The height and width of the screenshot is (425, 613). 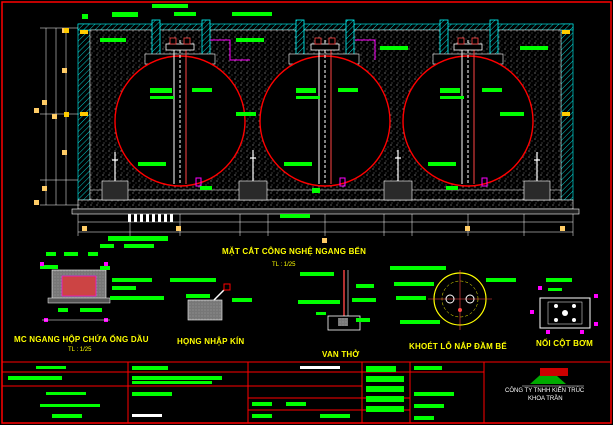 What do you see at coordinates (337, 300) in the screenshot?
I see `detail-breather-valve` at bounding box center [337, 300].